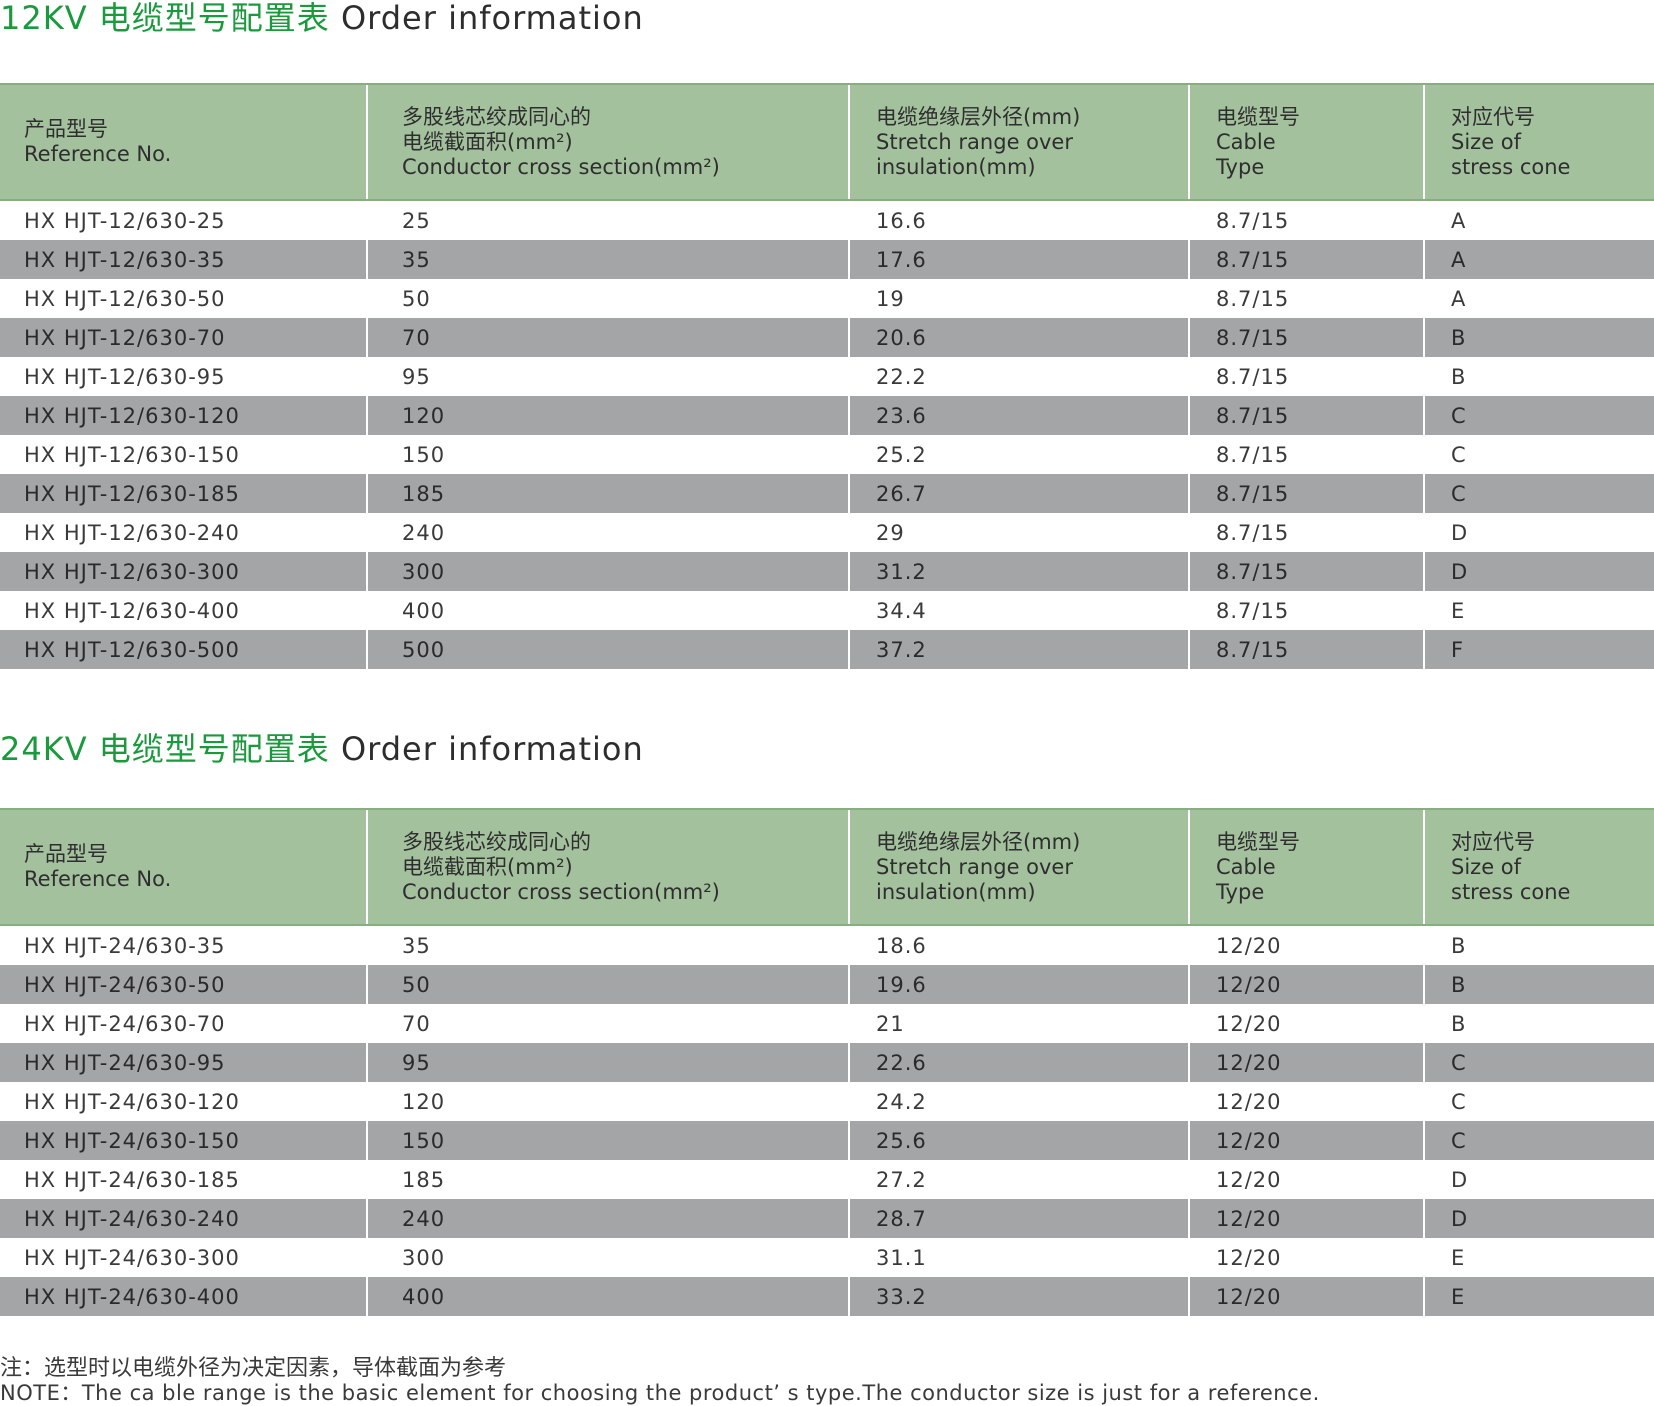 This screenshot has height=1406, width=1654. I want to click on table-row: HX HJT-12/630-70 70 20.6 8.7/15 B, so click(827, 337).